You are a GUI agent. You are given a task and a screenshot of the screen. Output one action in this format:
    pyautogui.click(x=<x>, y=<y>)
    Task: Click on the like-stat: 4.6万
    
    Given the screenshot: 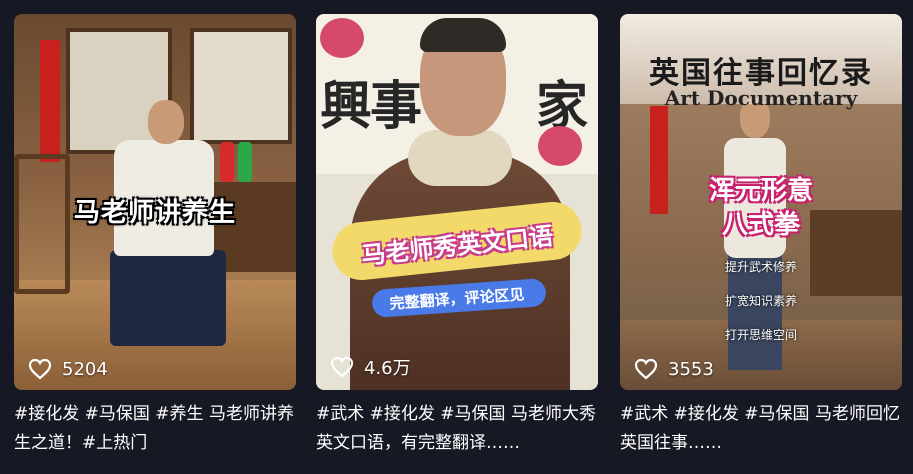 What is the action you would take?
    pyautogui.click(x=370, y=367)
    